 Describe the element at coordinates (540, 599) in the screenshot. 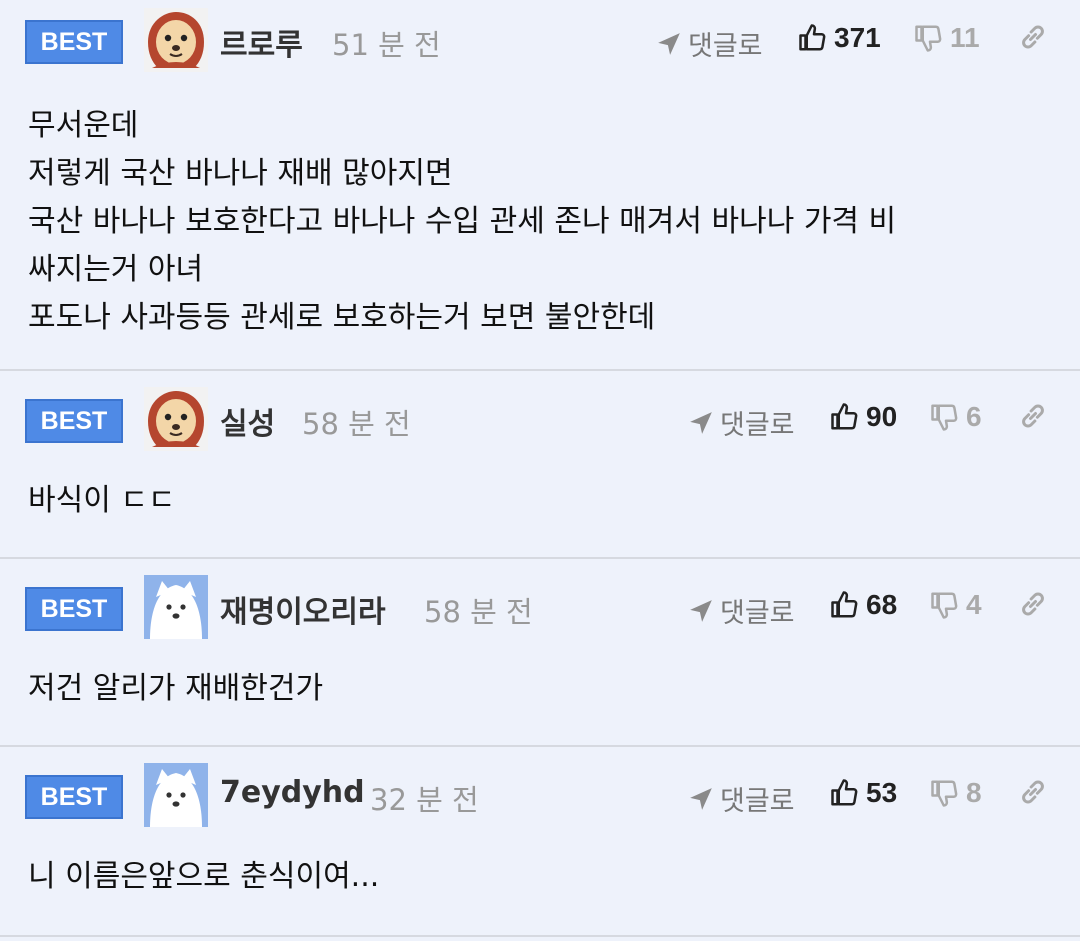

I see `comment-header: BEST 재명이오리라 58 분 전 댓글로 68 4` at that location.